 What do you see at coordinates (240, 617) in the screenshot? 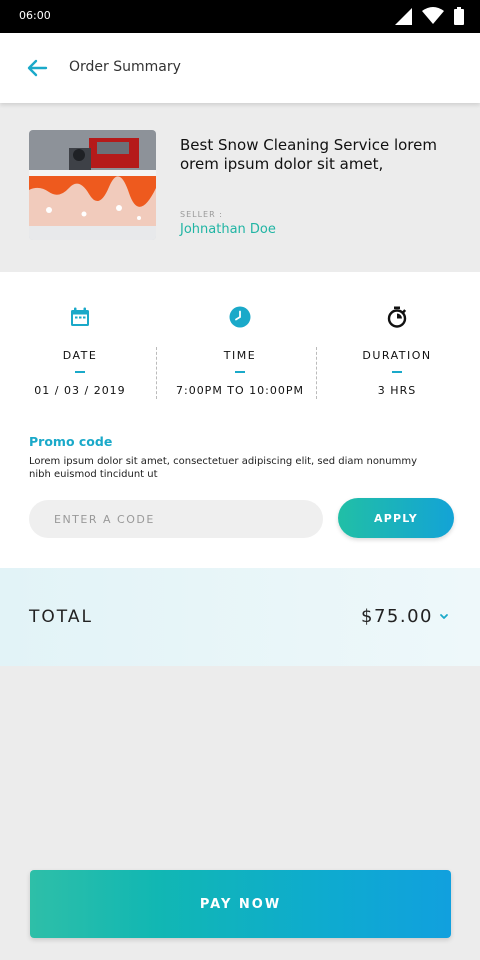
I see `total-bar: TOTAL $75.00` at bounding box center [240, 617].